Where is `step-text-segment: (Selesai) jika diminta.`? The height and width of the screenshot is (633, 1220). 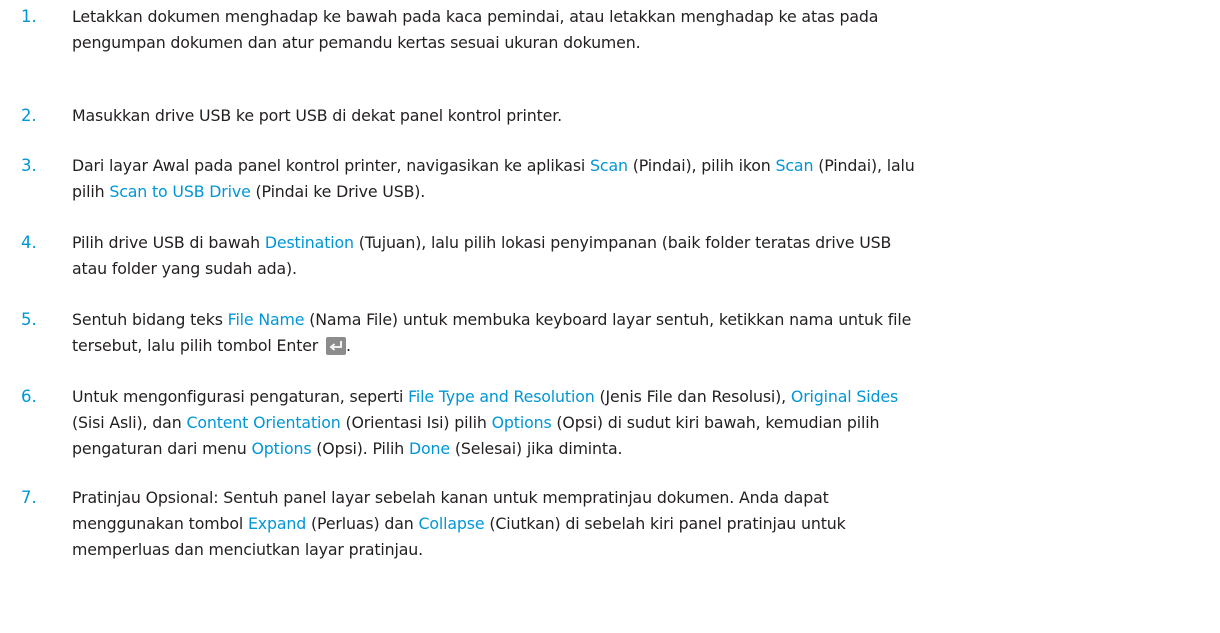 step-text-segment: (Selesai) jika diminta. is located at coordinates (536, 448).